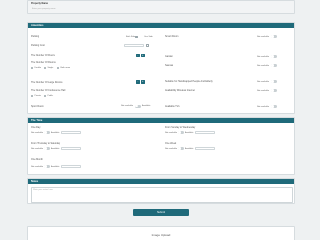 The image size is (320, 240). What do you see at coordinates (263, 81) in the screenshot?
I see `handicapped-status: Not available` at bounding box center [263, 81].